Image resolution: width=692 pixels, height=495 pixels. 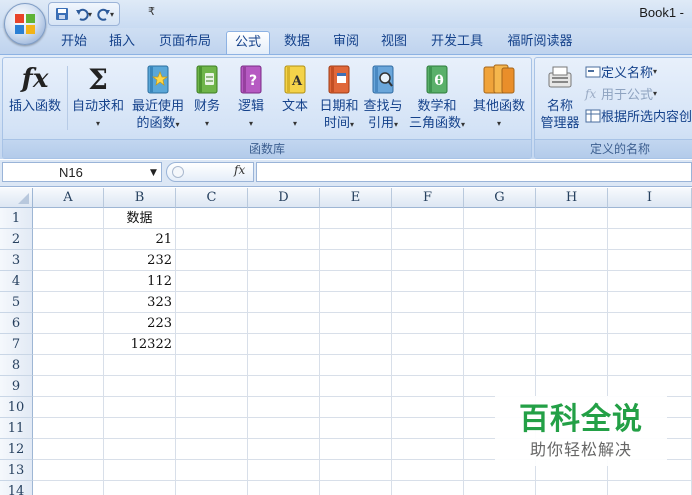 I want to click on cell-e1, so click(x=356, y=218).